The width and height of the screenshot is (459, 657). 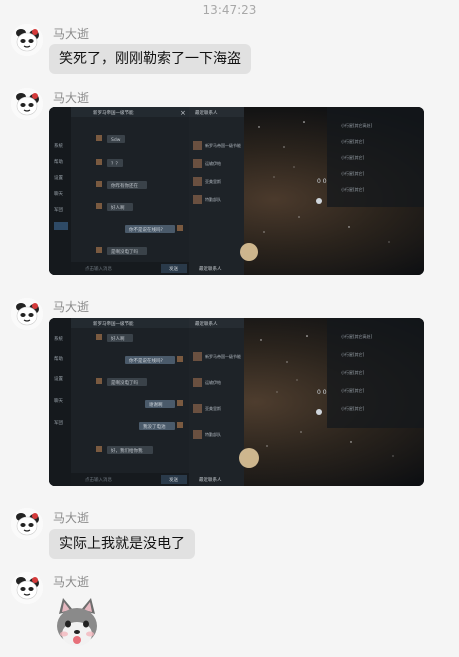 What do you see at coordinates (122, 544) in the screenshot?
I see `message-bubble-text: 实际上我就是没电了` at bounding box center [122, 544].